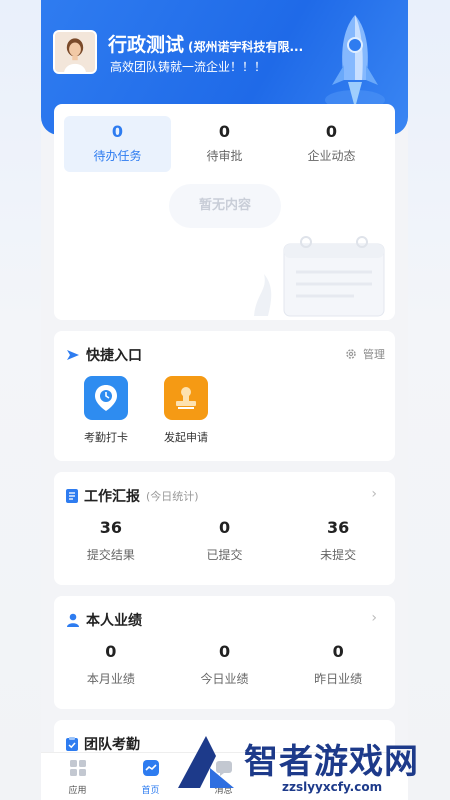 The image size is (450, 800). Describe the element at coordinates (106, 437) in the screenshot. I see `shortcut-attendance-label: 考勤打卡` at that location.